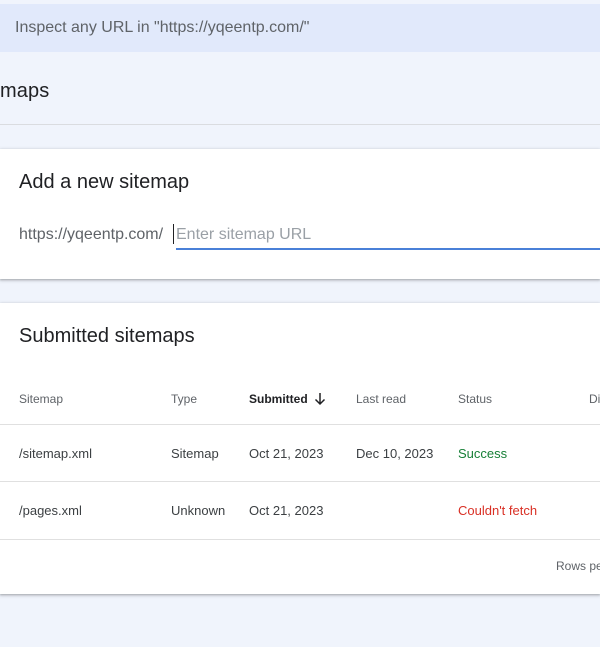 Image resolution: width=600 pixels, height=647 pixels. I want to click on status-badge: Couldn't fetch, so click(498, 510).